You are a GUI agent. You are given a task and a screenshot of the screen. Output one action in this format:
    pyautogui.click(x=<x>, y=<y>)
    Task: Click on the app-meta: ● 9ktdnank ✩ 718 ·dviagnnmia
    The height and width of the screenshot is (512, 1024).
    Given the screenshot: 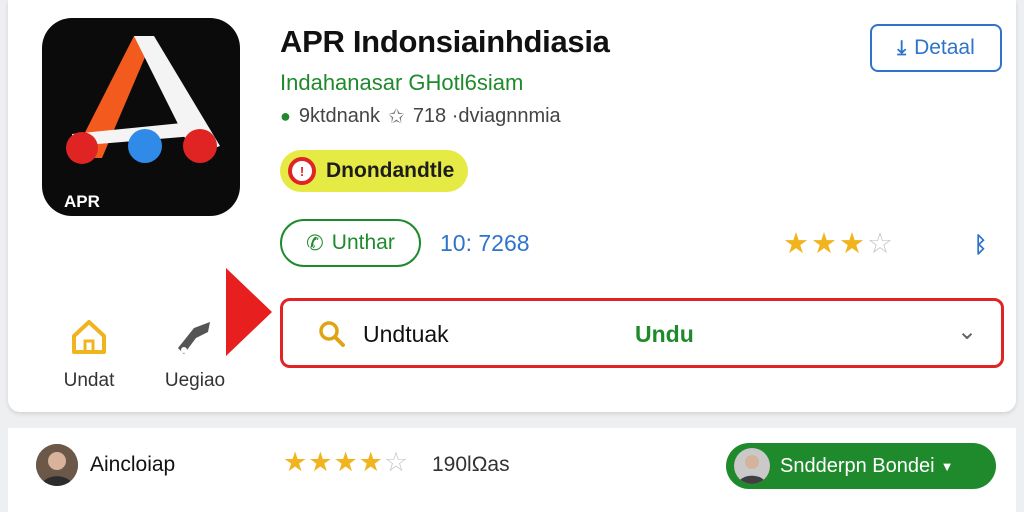 What is the action you would take?
    pyautogui.click(x=420, y=116)
    